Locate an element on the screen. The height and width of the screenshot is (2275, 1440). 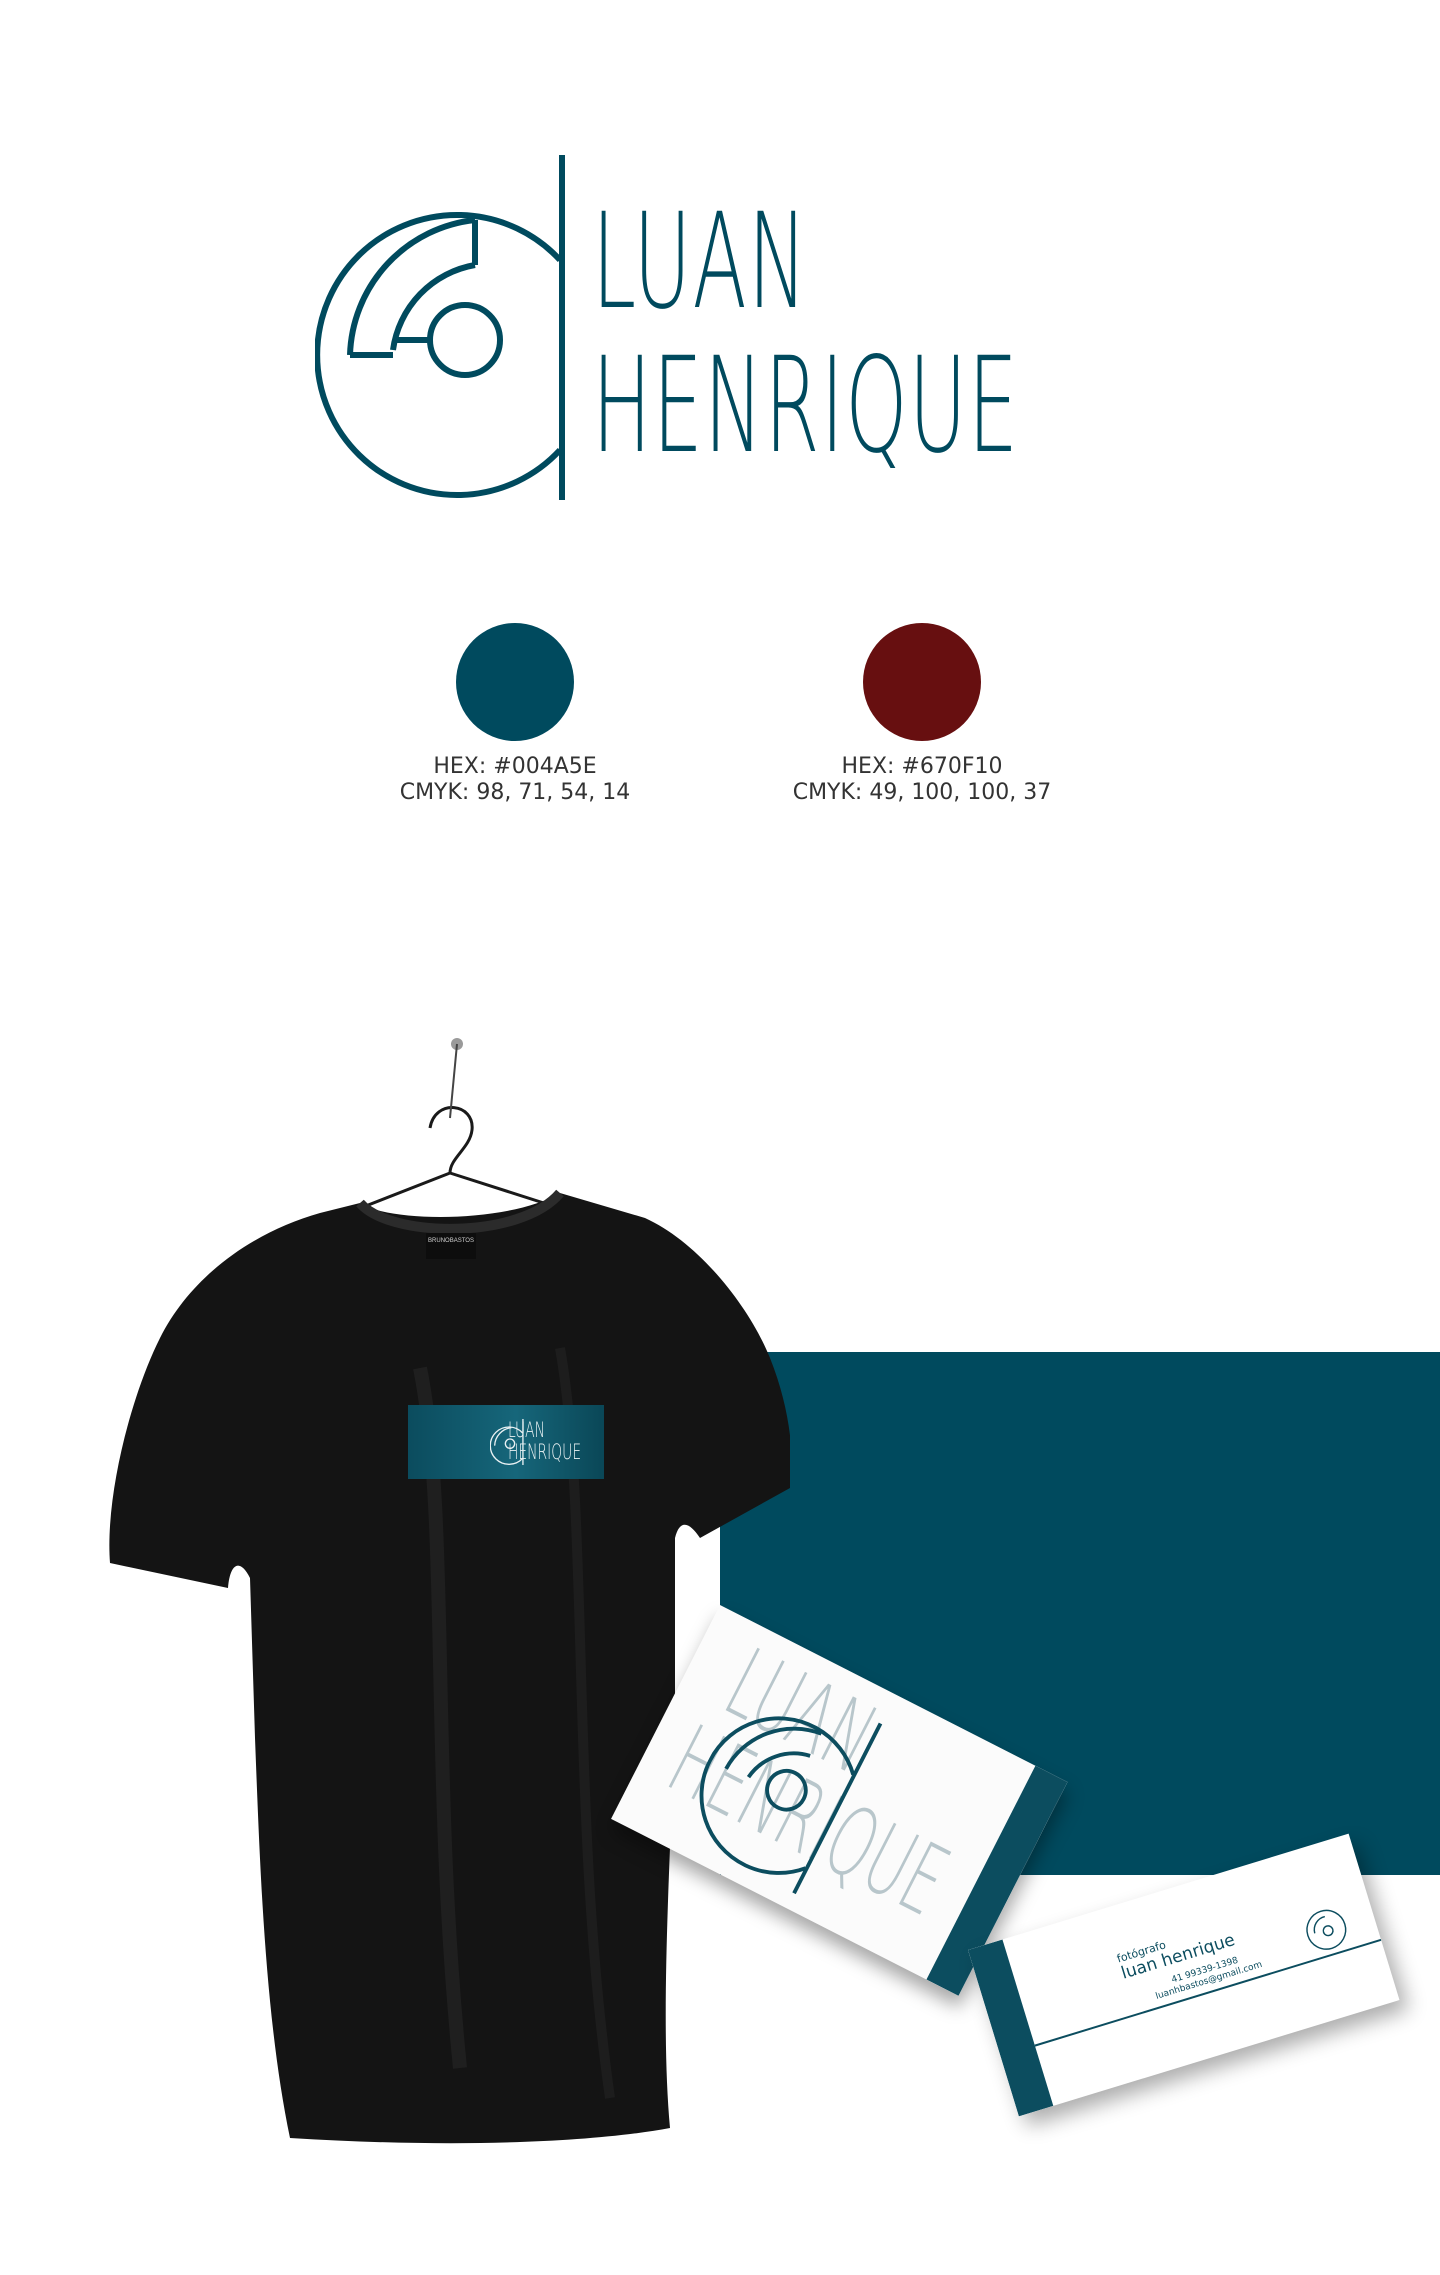
swatch-secondary-cmyk: CMYK: 49, 100, 100, 37 is located at coordinates (922, 792).